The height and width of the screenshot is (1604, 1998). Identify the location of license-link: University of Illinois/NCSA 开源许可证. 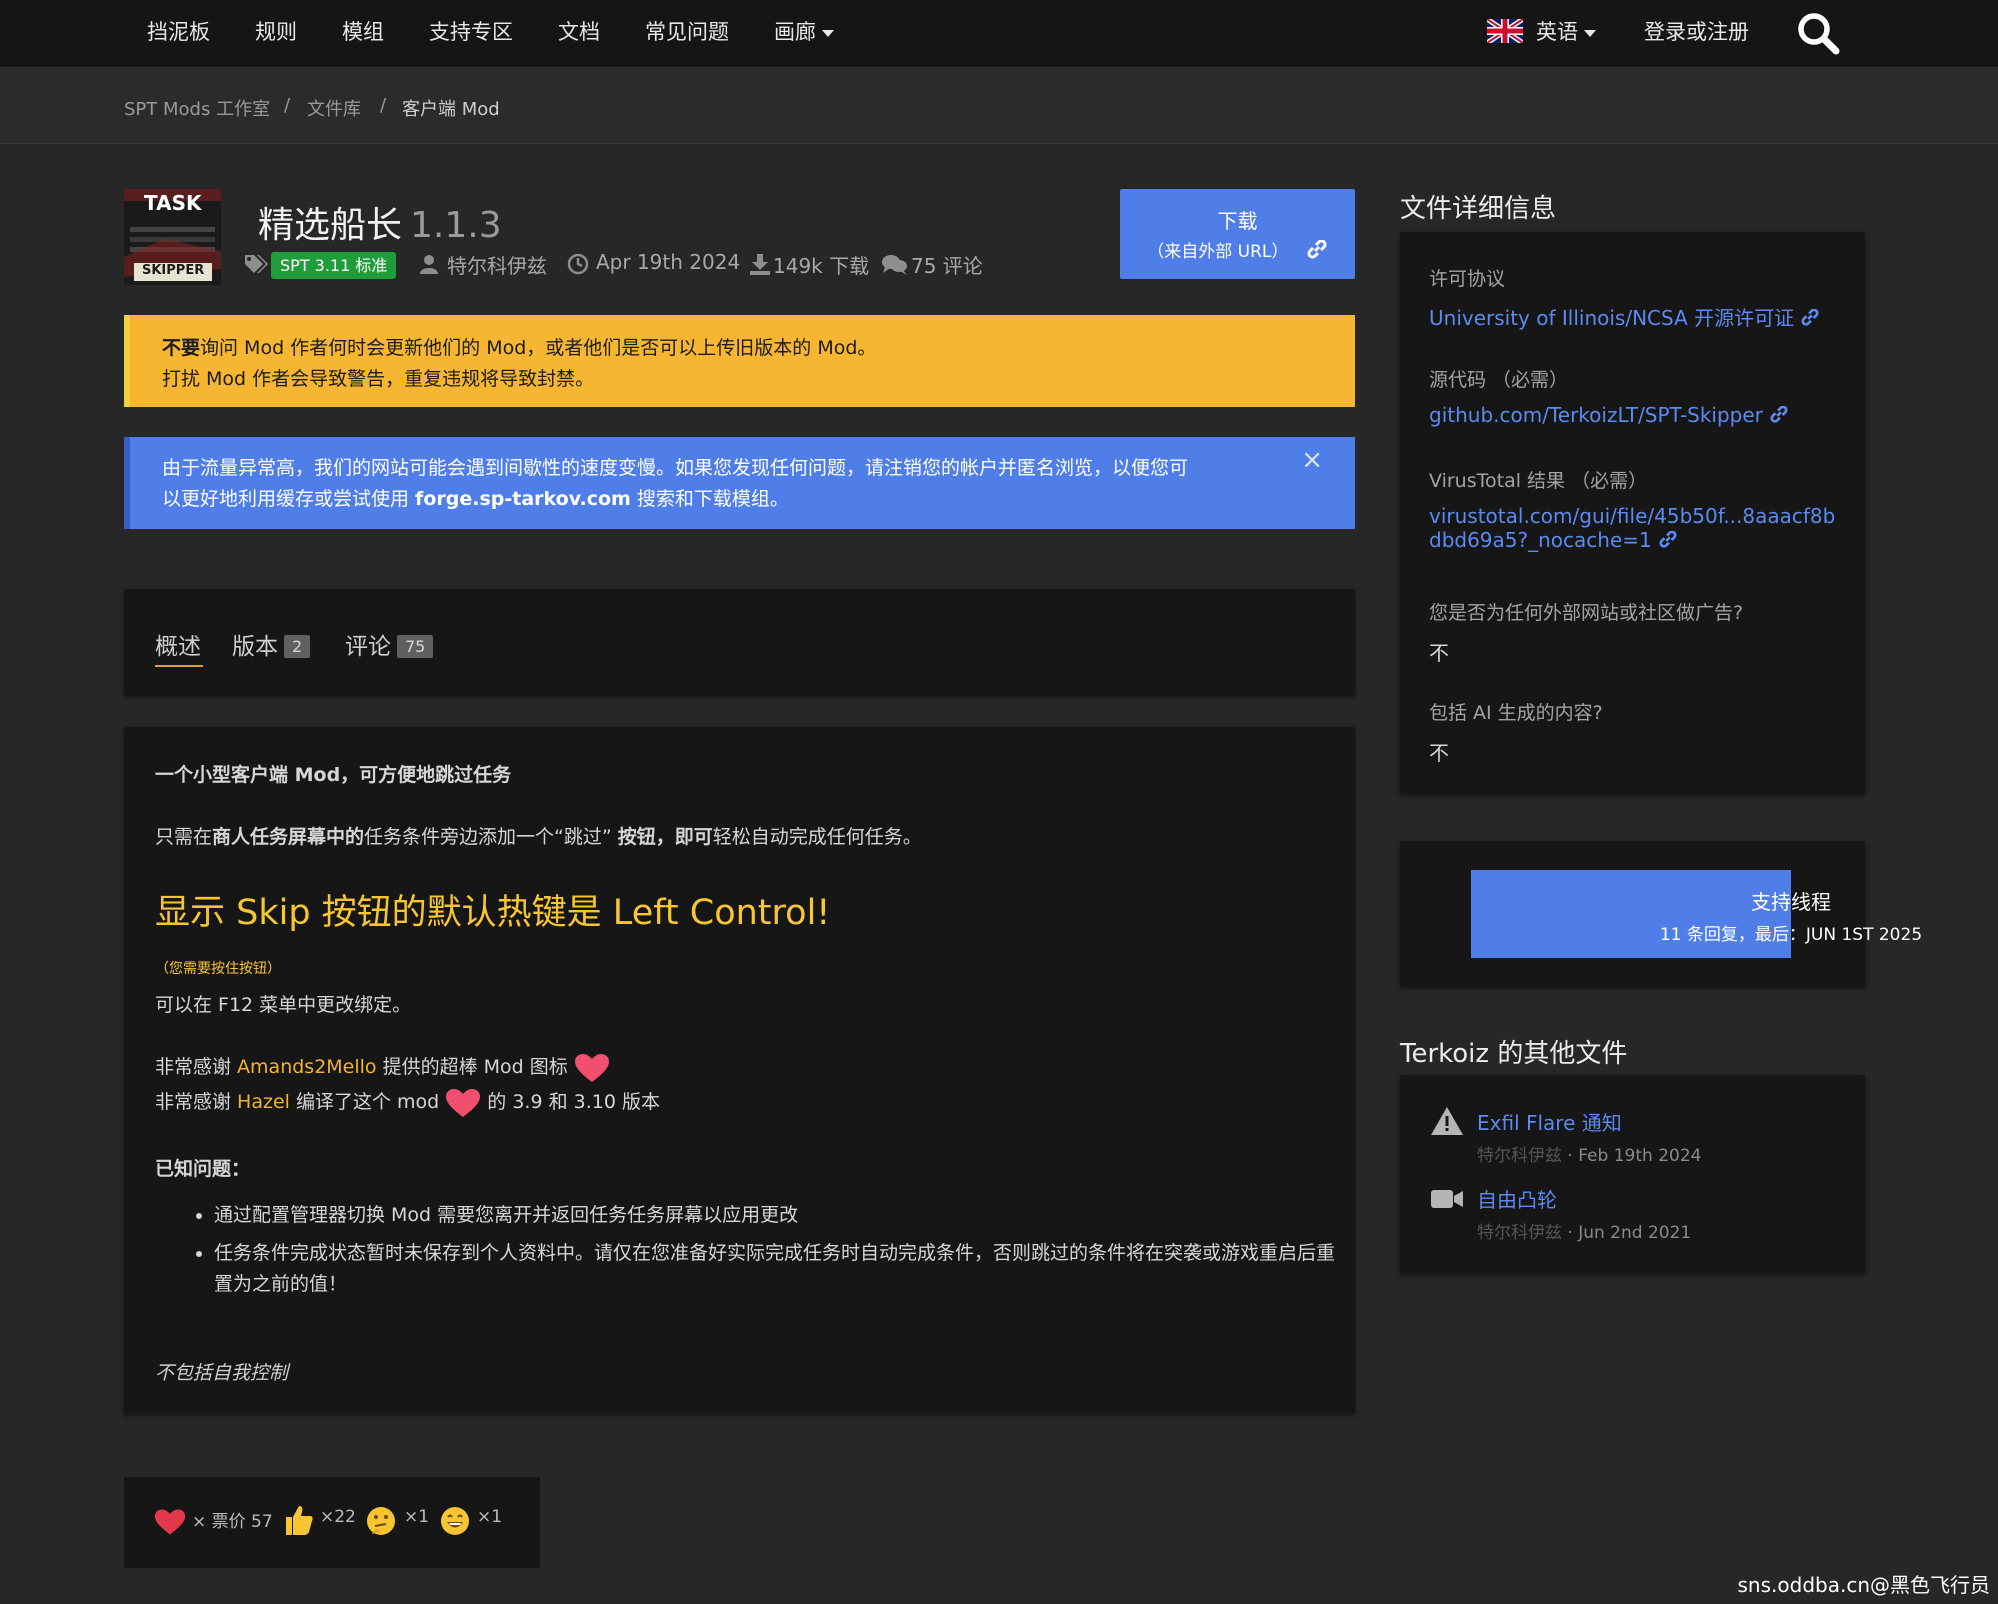
(1624, 316).